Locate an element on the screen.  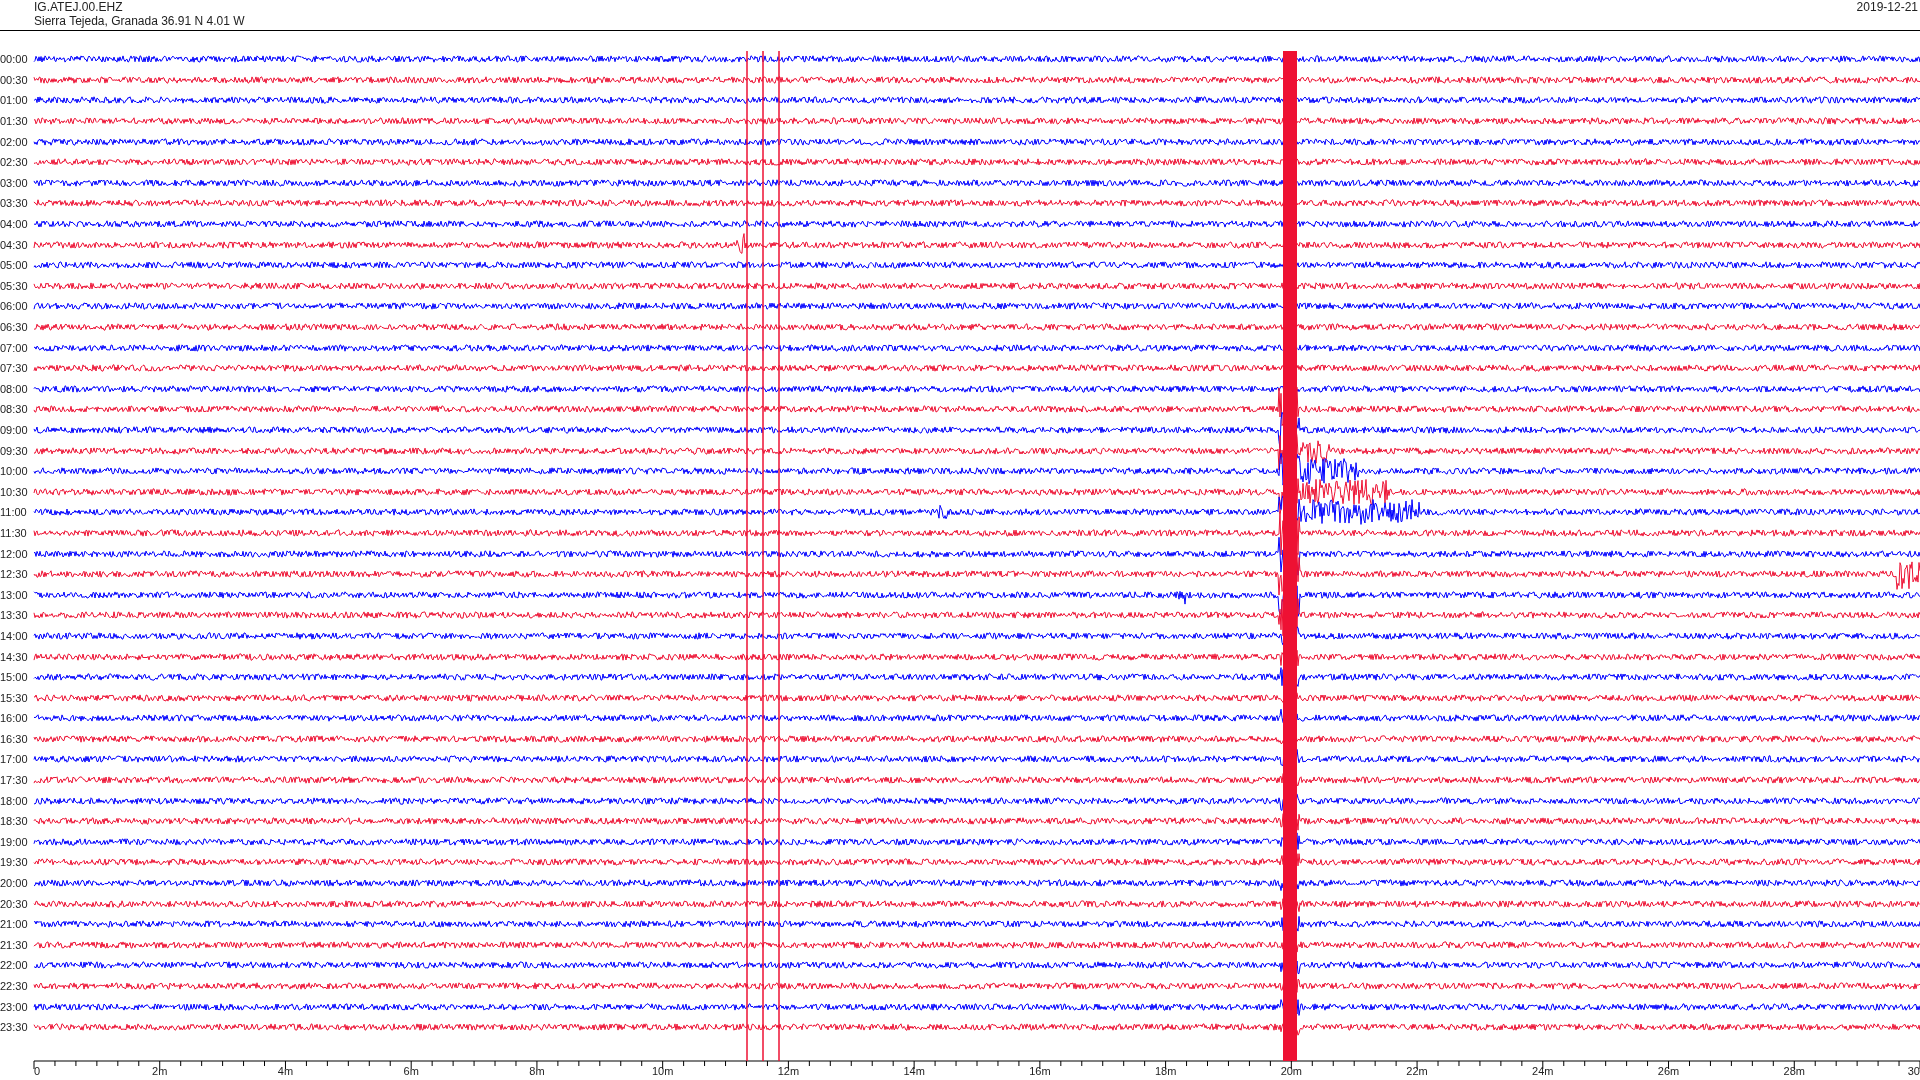
time-label: 00:00 is located at coordinates (14, 59).